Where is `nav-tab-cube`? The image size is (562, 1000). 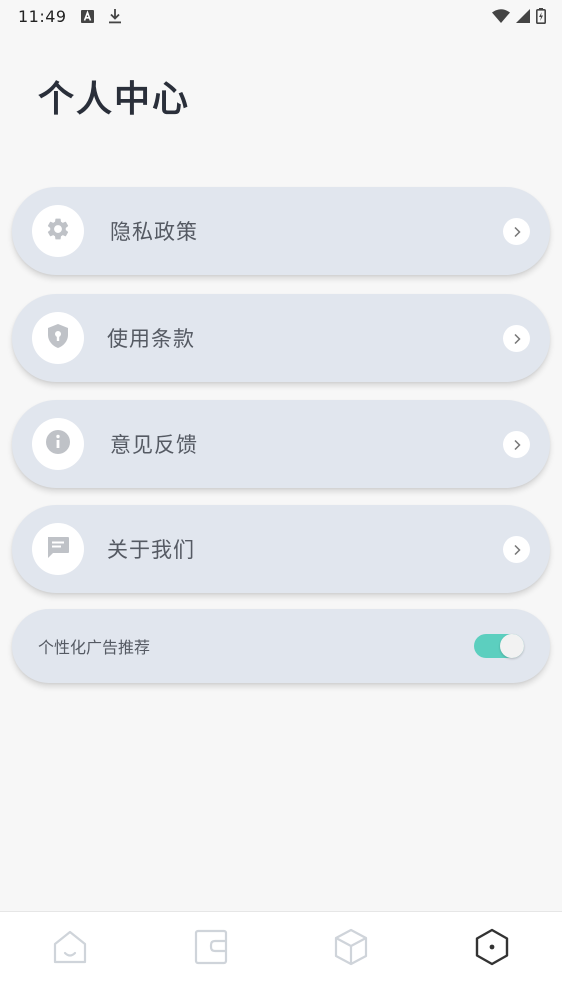 nav-tab-cube is located at coordinates (351, 949).